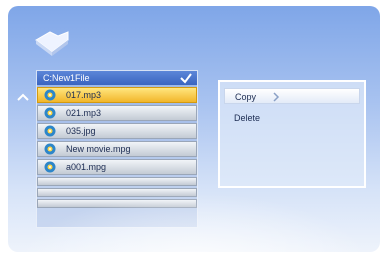 The height and width of the screenshot is (258, 389). Describe the element at coordinates (292, 118) in the screenshot. I see `menu-item-delete: Delete` at that location.